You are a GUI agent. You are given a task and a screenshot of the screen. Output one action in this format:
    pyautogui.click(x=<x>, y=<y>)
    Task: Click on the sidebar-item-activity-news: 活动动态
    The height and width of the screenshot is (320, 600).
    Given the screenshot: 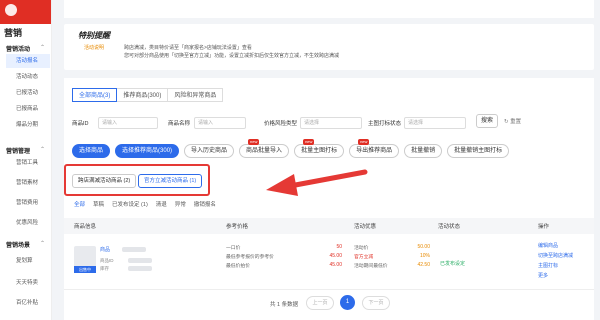 What is the action you would take?
    pyautogui.click(x=28, y=77)
    